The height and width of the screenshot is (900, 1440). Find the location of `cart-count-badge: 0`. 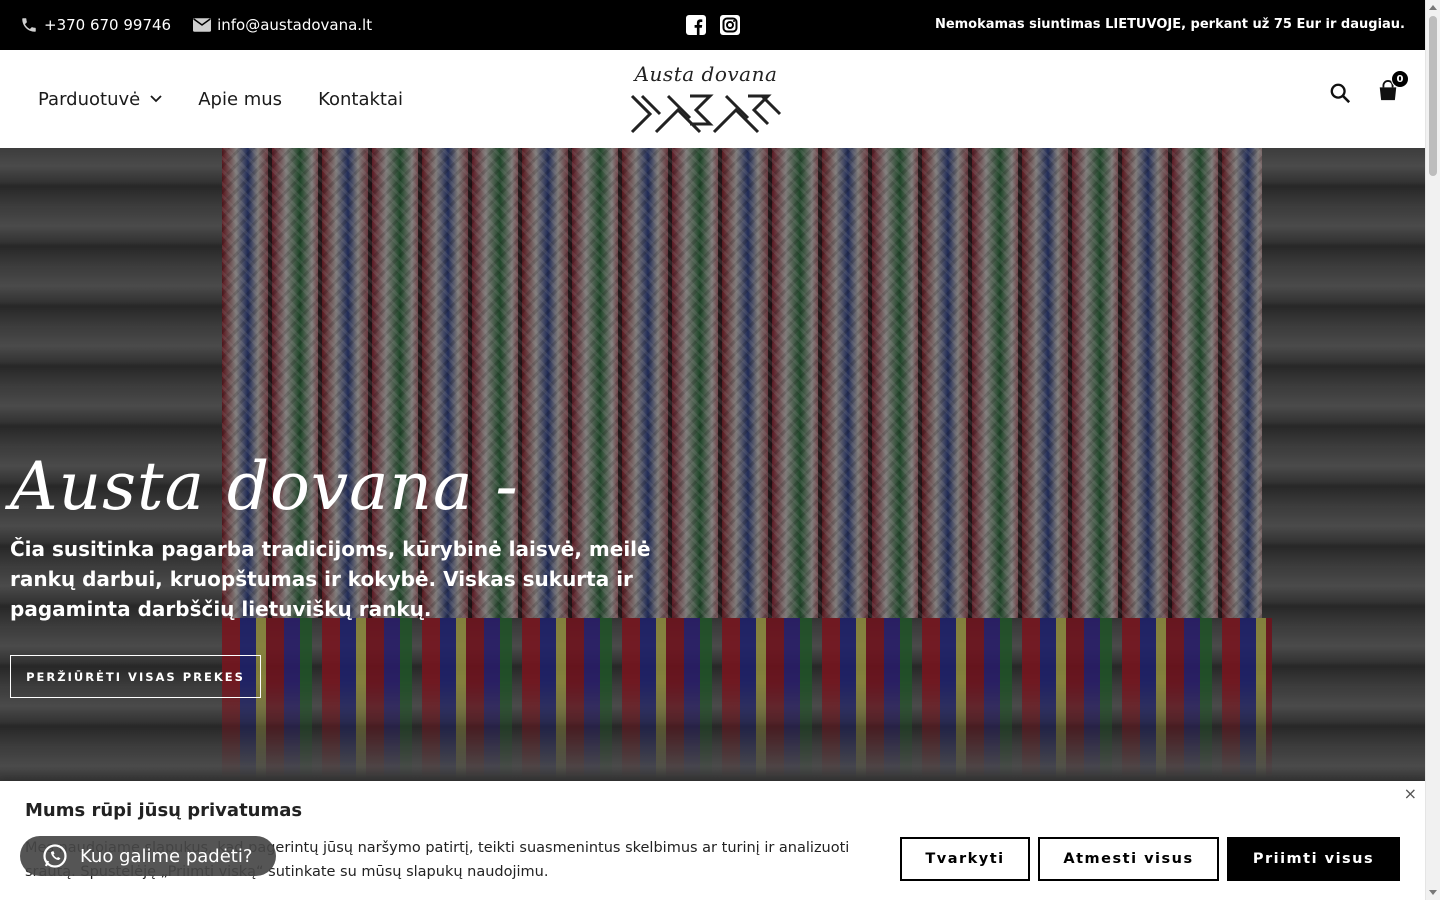

cart-count-badge: 0 is located at coordinates (1400, 79).